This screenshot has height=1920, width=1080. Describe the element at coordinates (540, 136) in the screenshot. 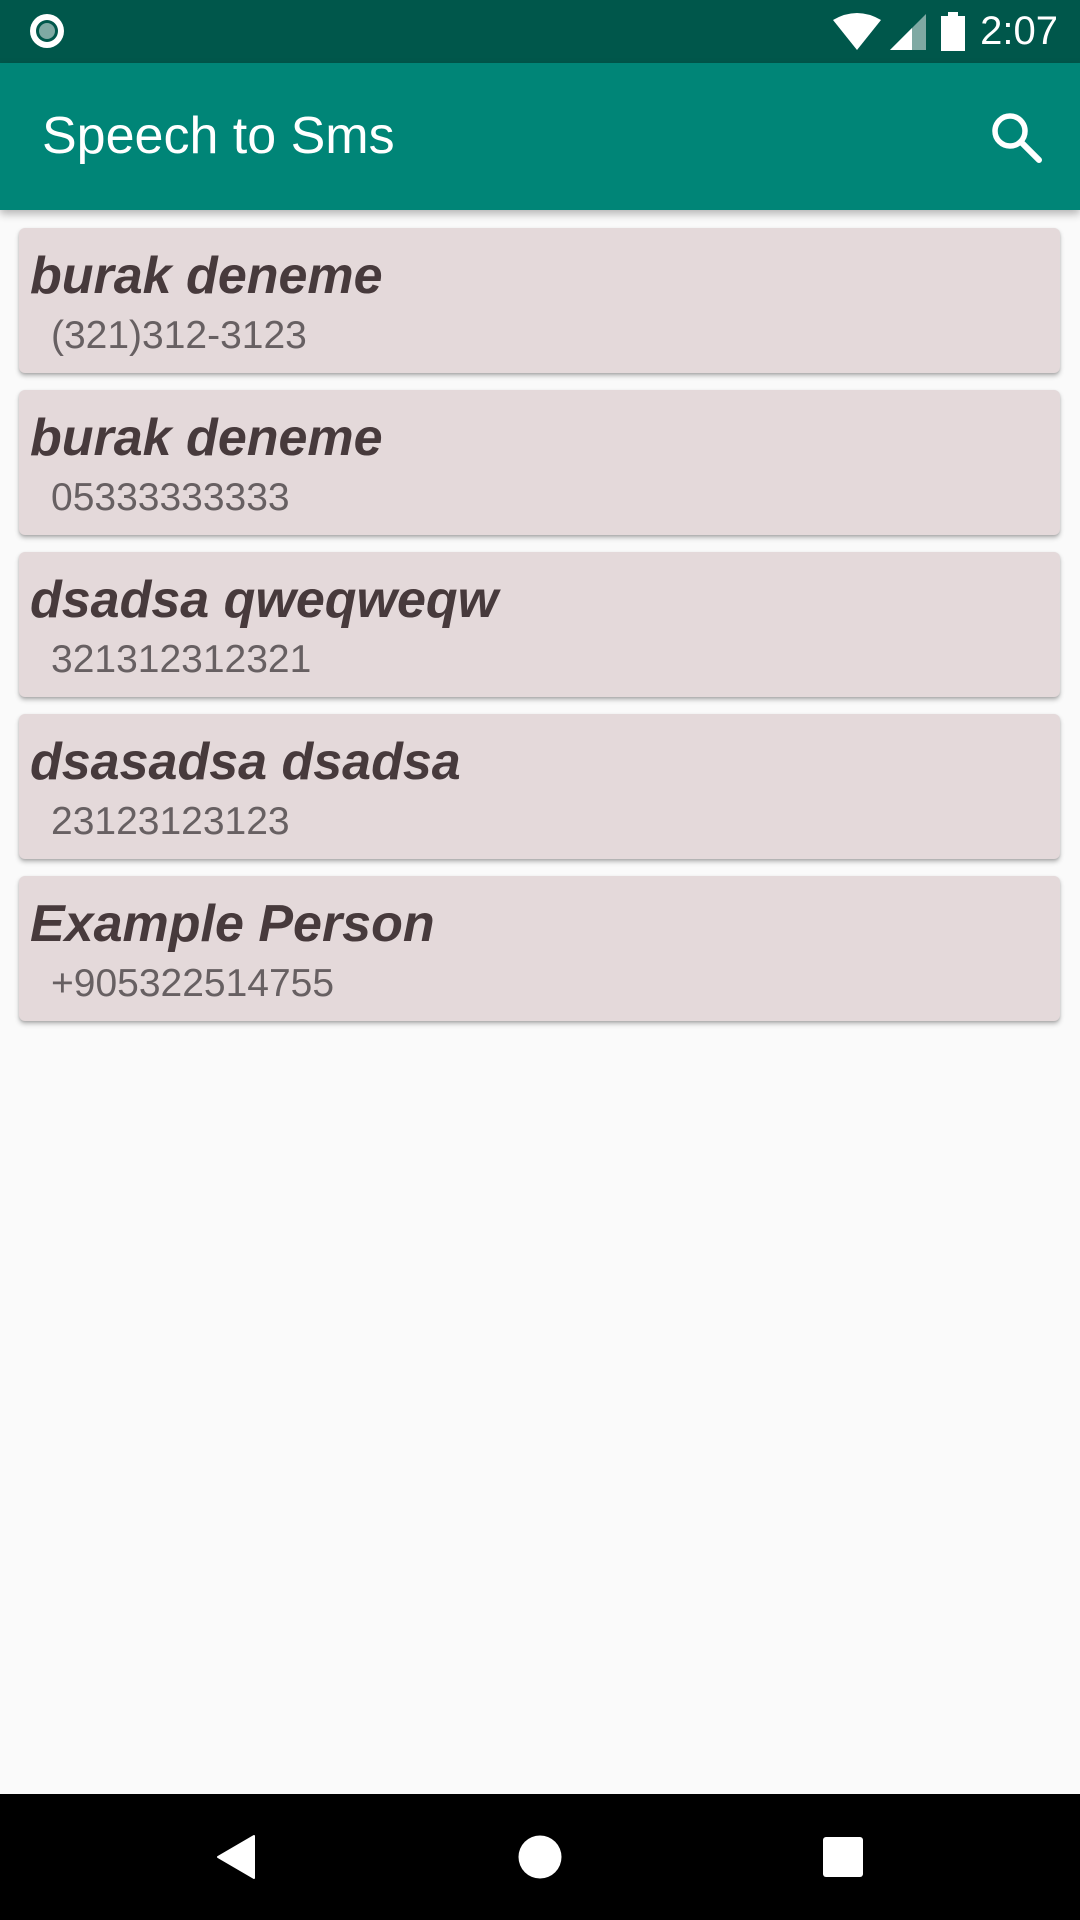

I see `app-bar: Speech to Sms` at that location.